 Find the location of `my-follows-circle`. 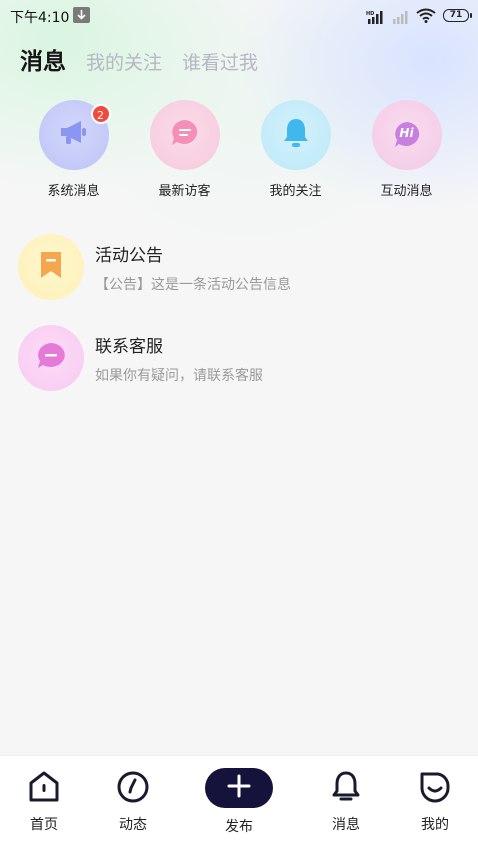

my-follows-circle is located at coordinates (295, 135).